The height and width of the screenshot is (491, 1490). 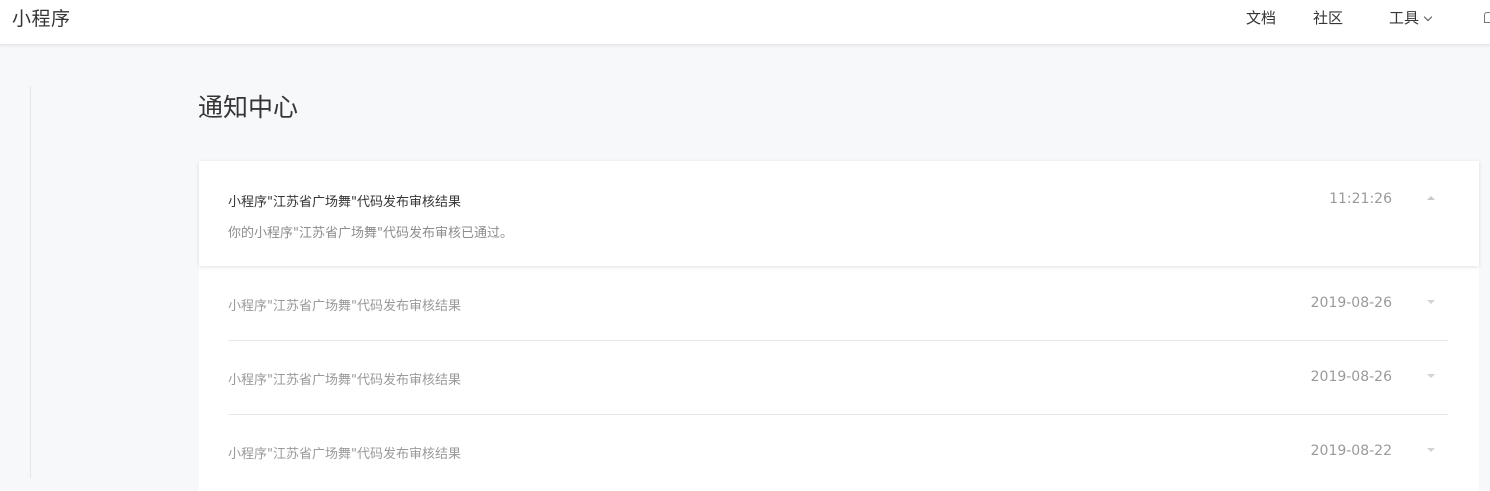 I want to click on nav-tools-menu: 工具, so click(x=1411, y=17).